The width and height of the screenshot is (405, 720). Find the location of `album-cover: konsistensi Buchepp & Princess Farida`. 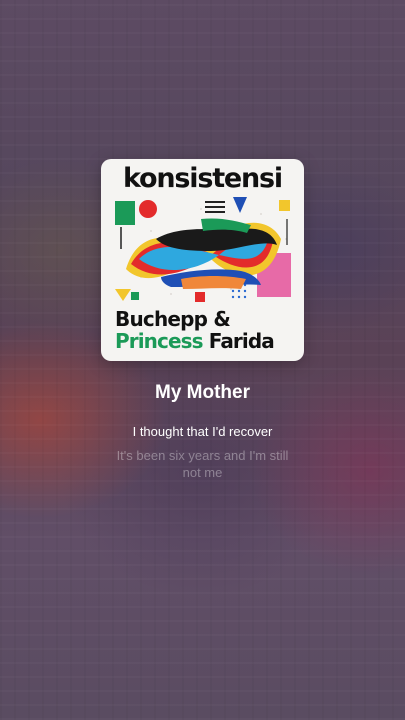

album-cover: konsistensi Buchepp & Princess Farida is located at coordinates (202, 260).